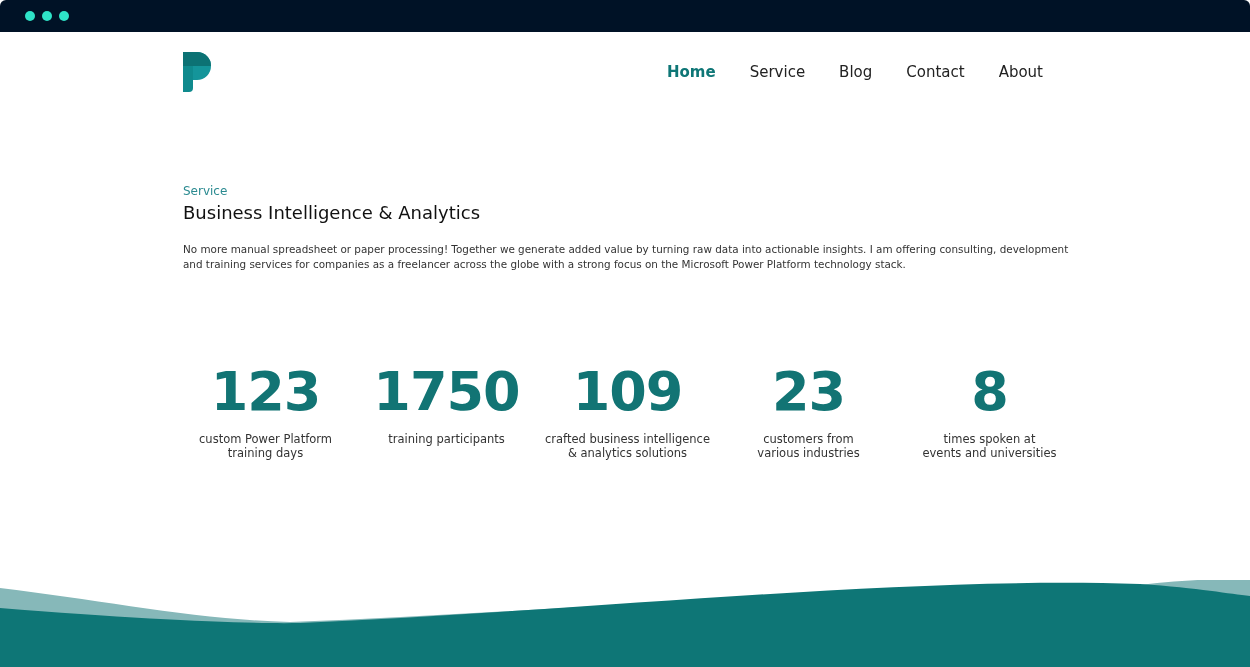  I want to click on stat-number: 8, so click(989, 392).